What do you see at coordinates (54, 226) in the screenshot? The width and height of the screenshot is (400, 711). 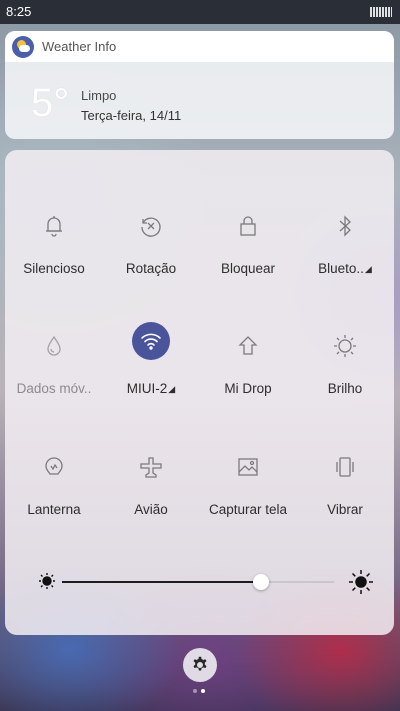 I see `bell-icon` at bounding box center [54, 226].